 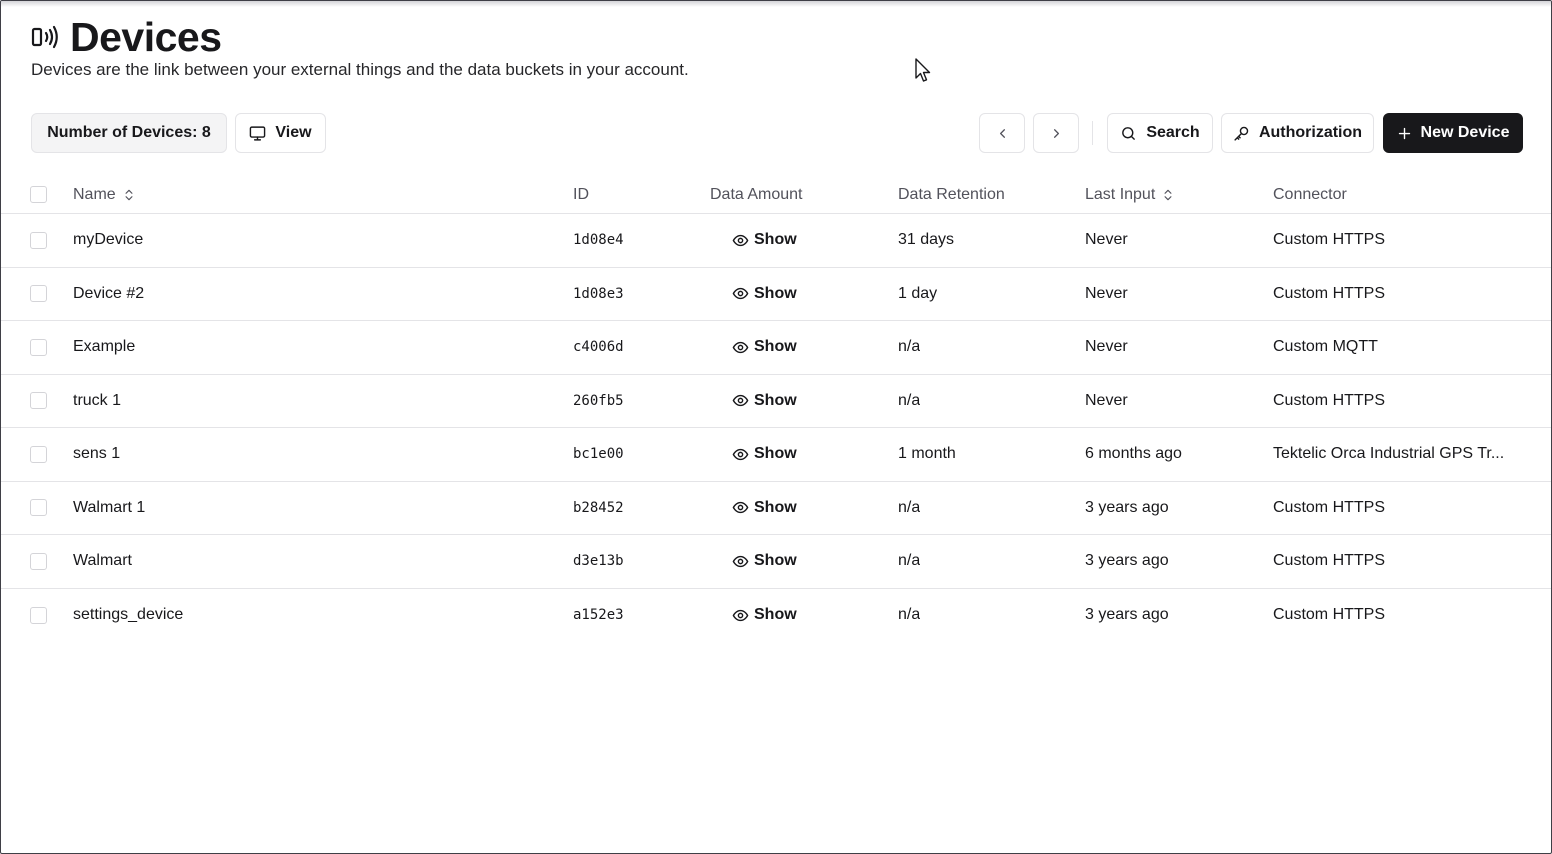 I want to click on plus-icon, so click(x=1404, y=133).